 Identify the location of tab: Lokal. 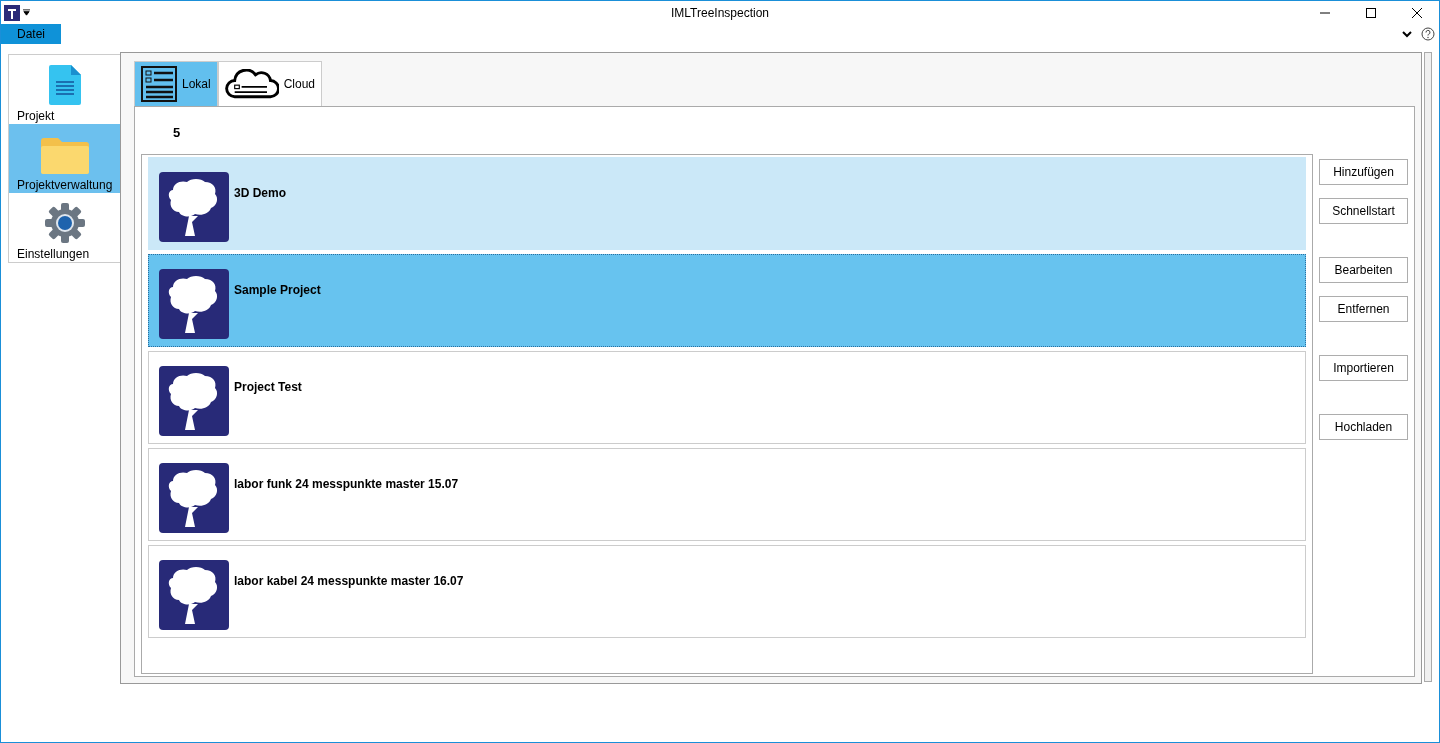
(176, 83).